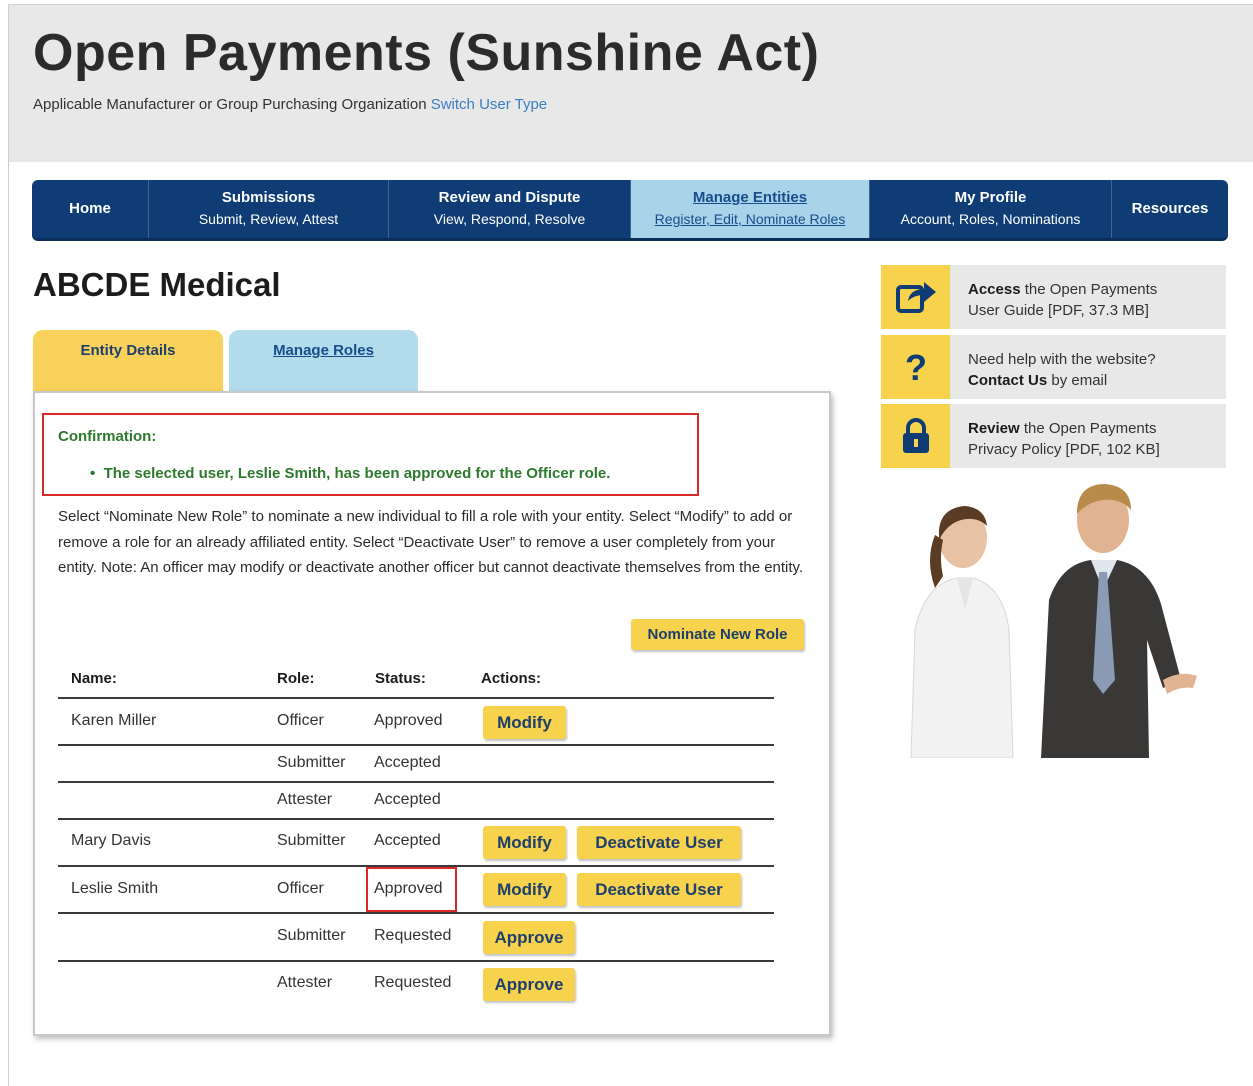  Describe the element at coordinates (750, 197) in the screenshot. I see `nav-manage-label: Manage Entities` at that location.